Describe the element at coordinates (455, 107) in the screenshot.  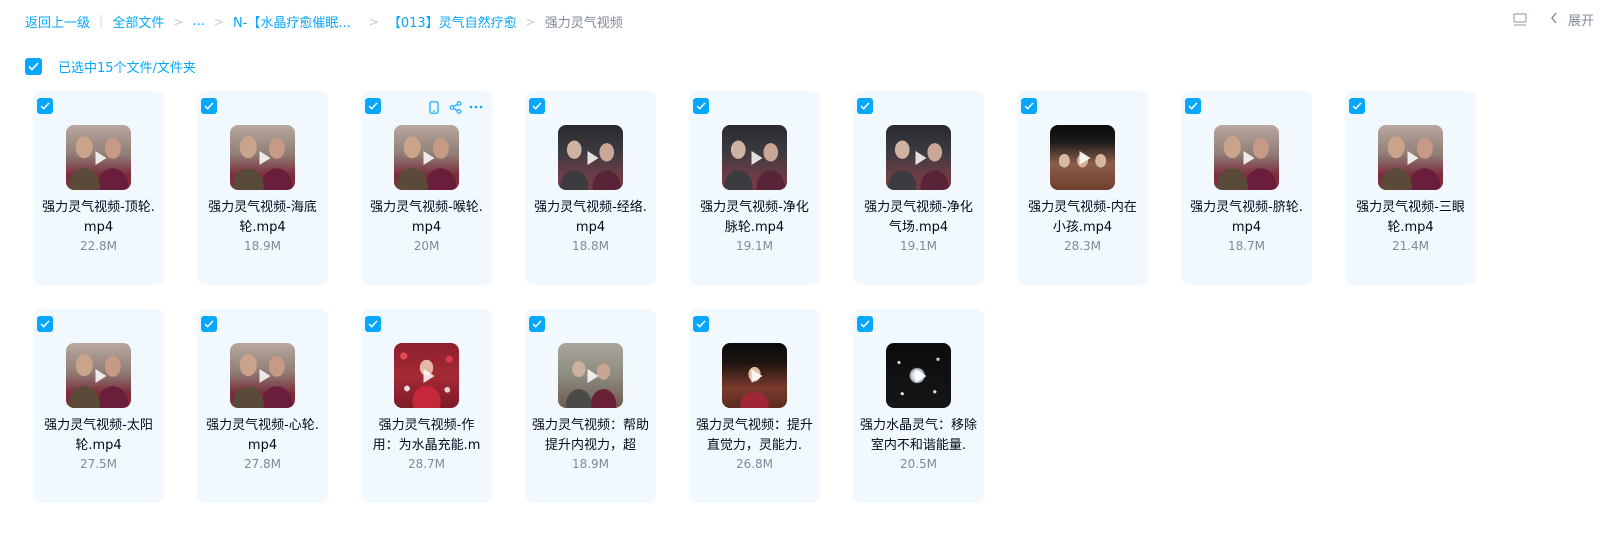
I see `share-icon` at that location.